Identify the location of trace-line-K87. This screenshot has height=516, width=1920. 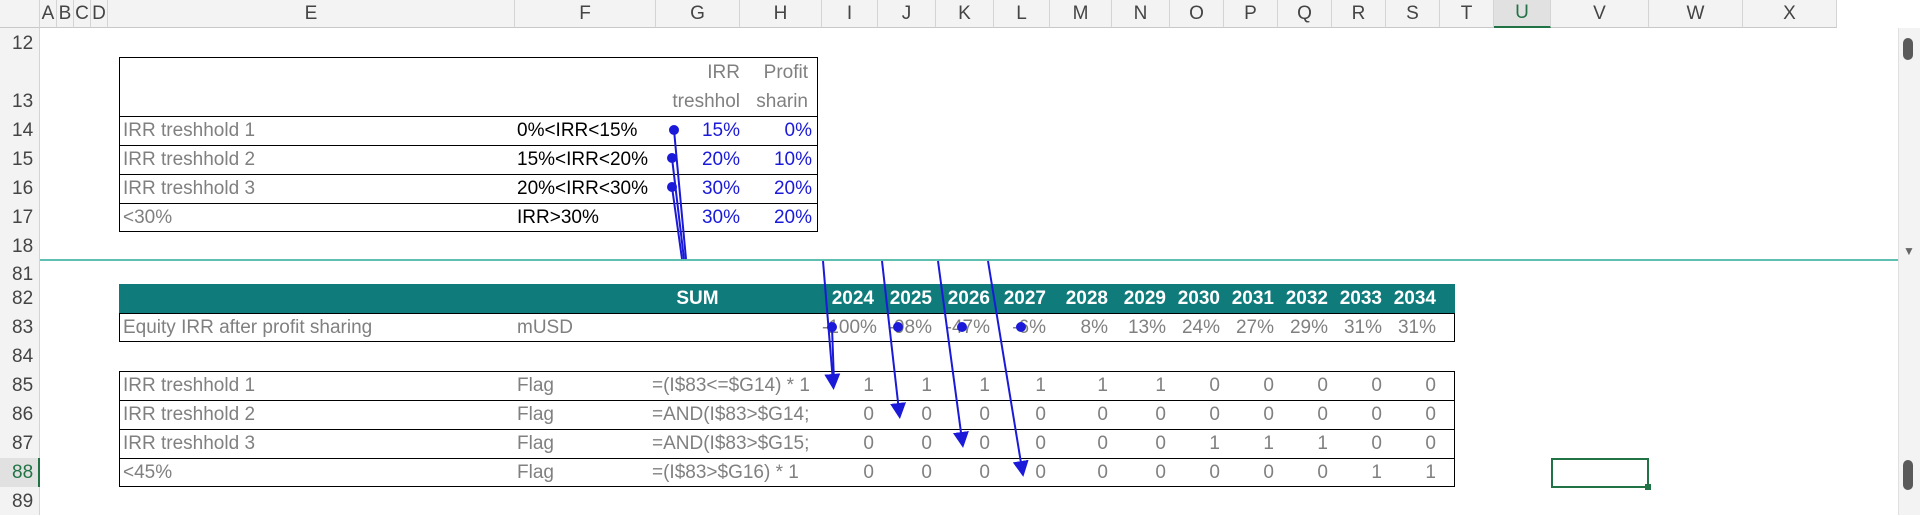
(953, 354).